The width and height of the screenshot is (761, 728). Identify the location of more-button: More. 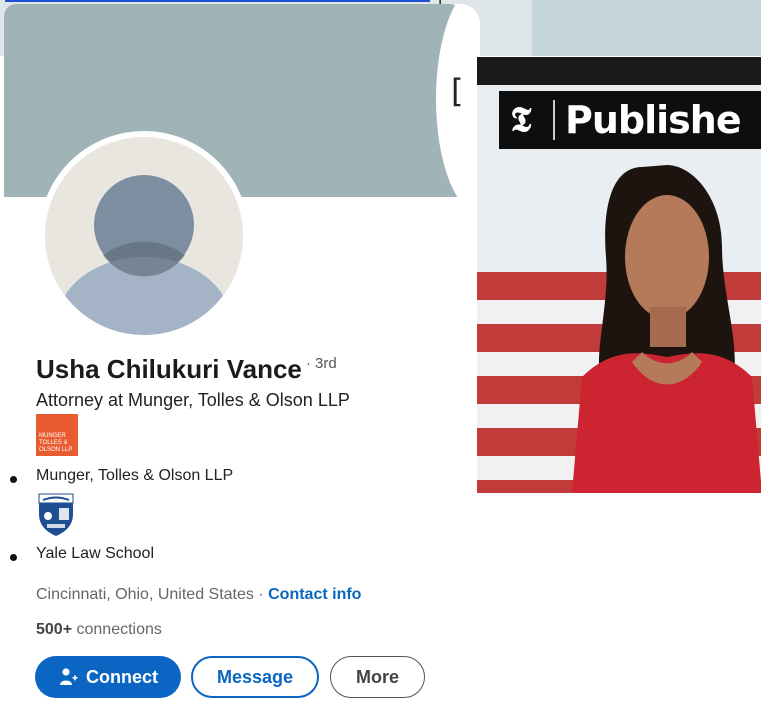
(377, 677).